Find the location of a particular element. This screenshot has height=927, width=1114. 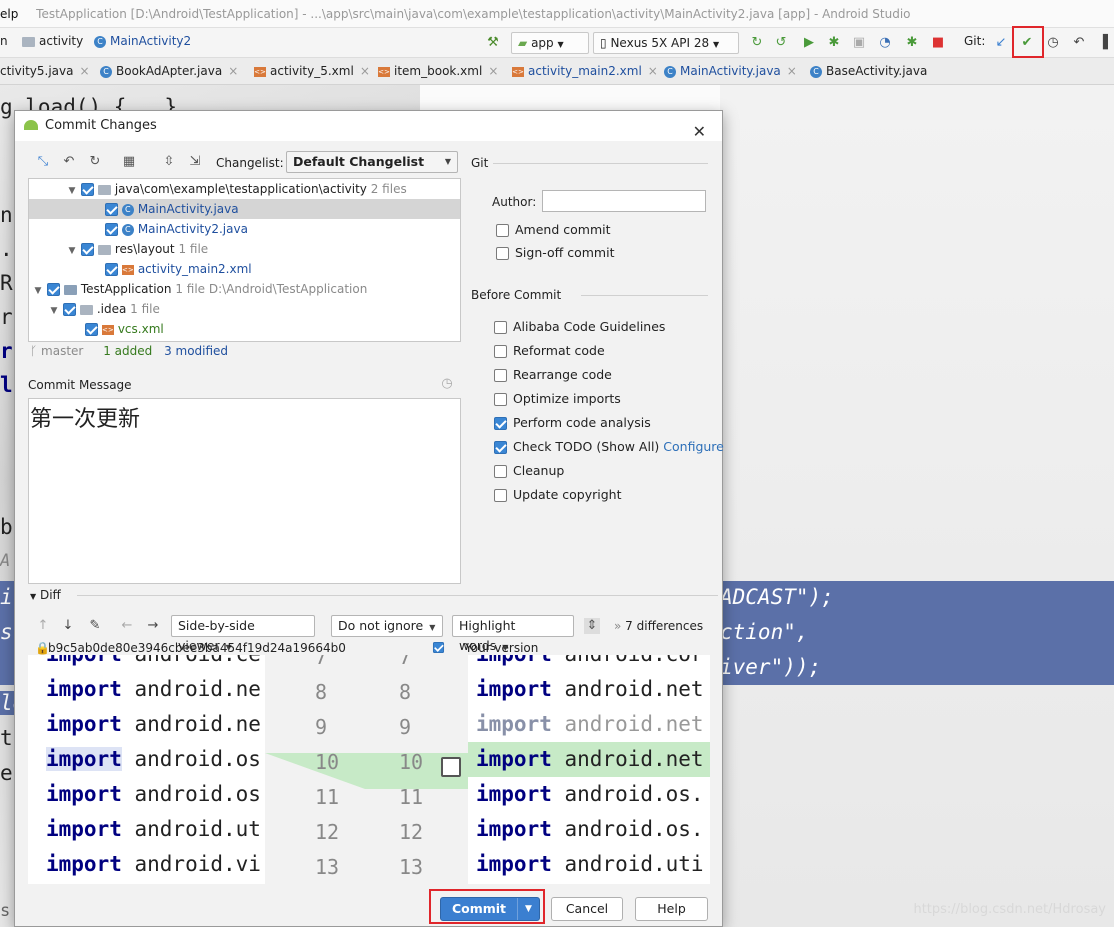

debug-icon: ✱ is located at coordinates (834, 43).